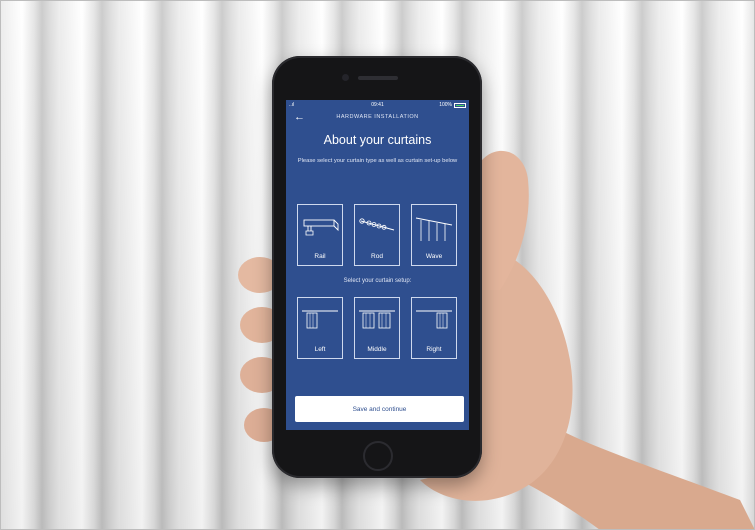 The image size is (755, 530). What do you see at coordinates (434, 349) in the screenshot?
I see `tile-label: Right` at bounding box center [434, 349].